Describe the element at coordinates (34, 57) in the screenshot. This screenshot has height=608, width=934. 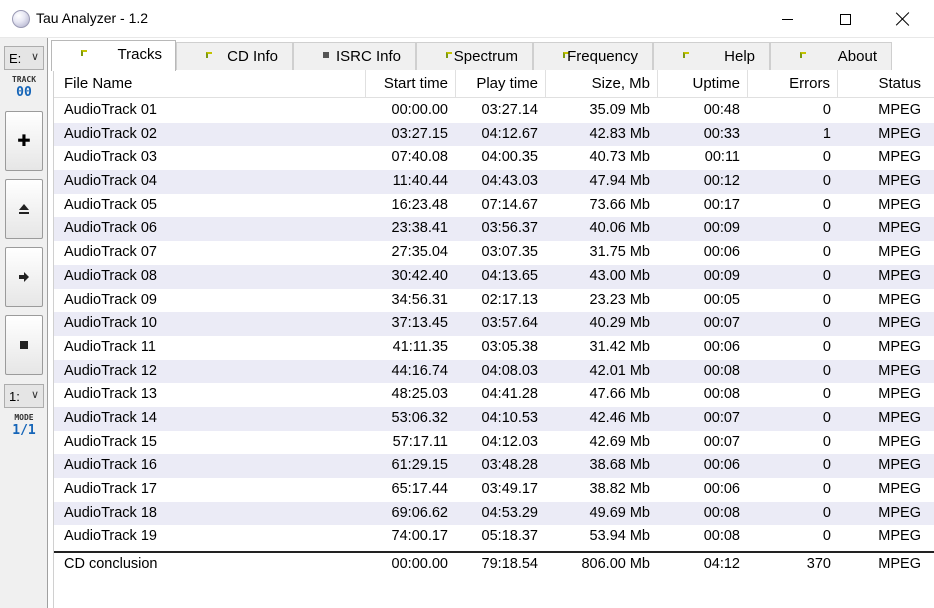
I see `chevron-down-icon: ∨` at that location.